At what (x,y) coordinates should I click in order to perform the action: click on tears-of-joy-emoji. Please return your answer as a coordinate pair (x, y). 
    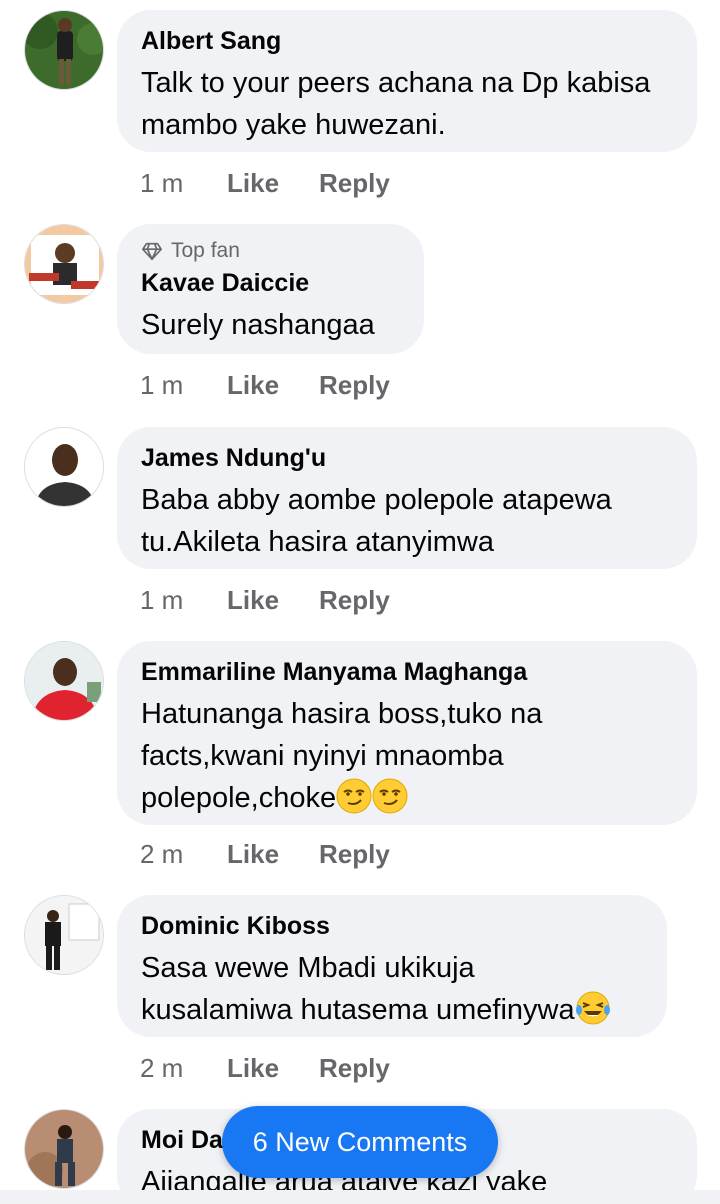
    Looking at the image, I should click on (592, 1008).